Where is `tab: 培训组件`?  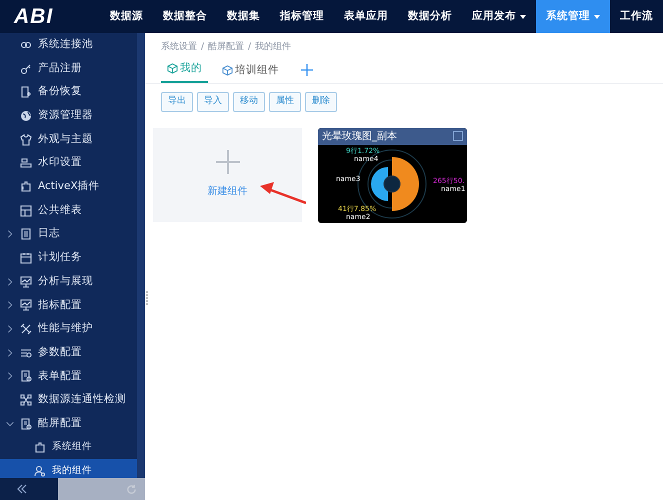
tab: 培训组件 is located at coordinates (250, 72).